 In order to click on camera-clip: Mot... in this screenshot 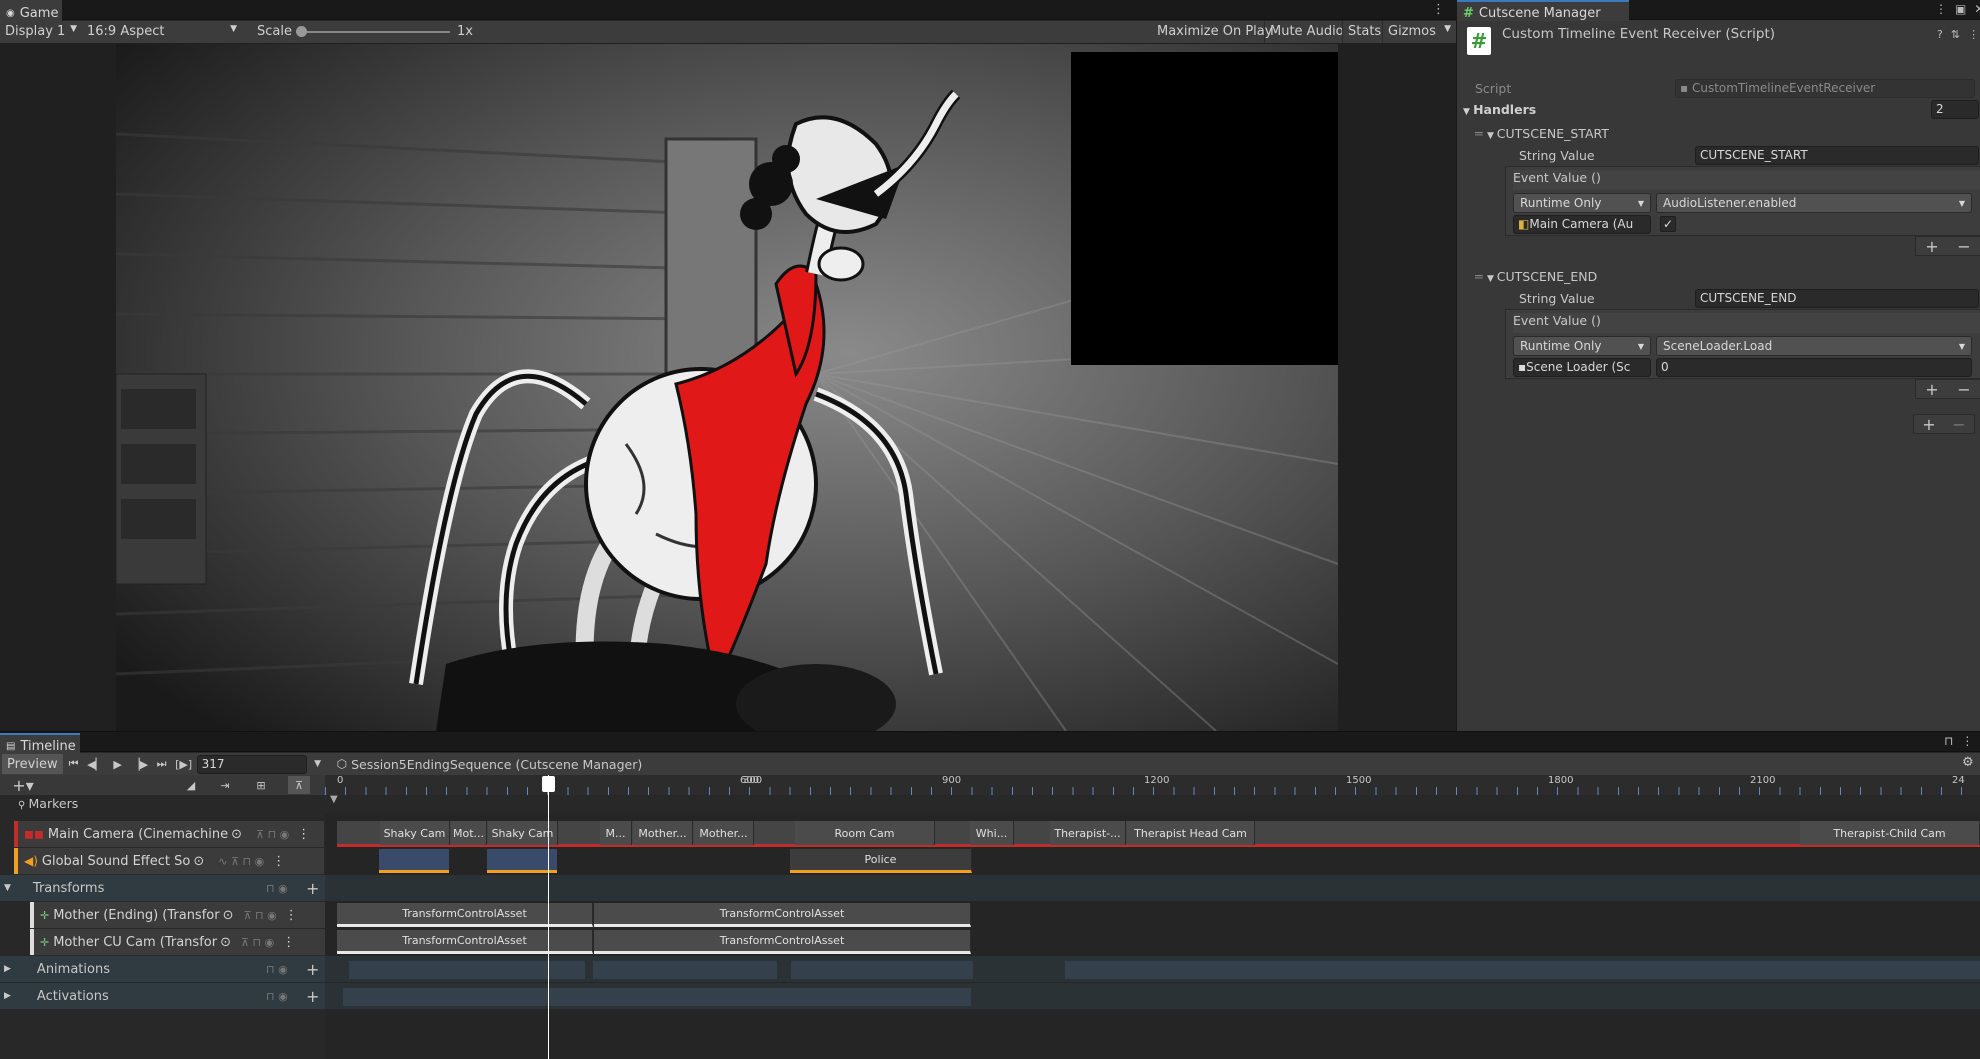, I will do `click(469, 833)`.